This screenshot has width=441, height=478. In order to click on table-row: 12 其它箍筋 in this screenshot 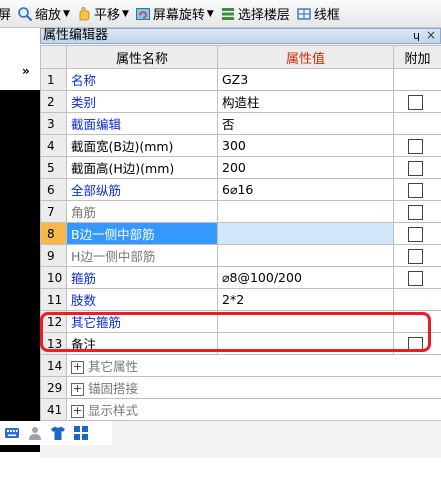, I will do `click(240, 321)`.